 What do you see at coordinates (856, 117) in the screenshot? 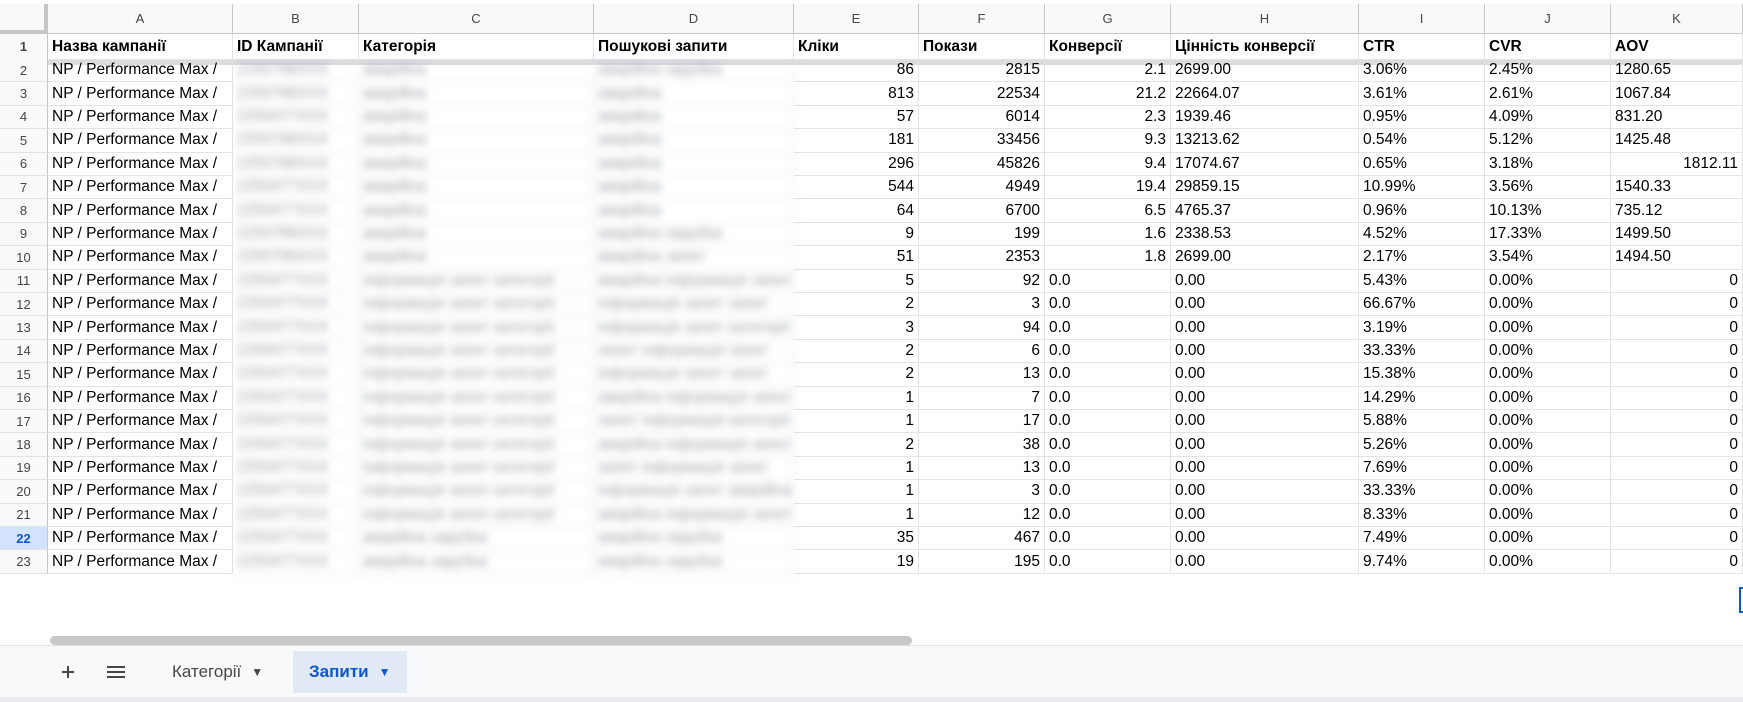
I see `data-cell: 57` at bounding box center [856, 117].